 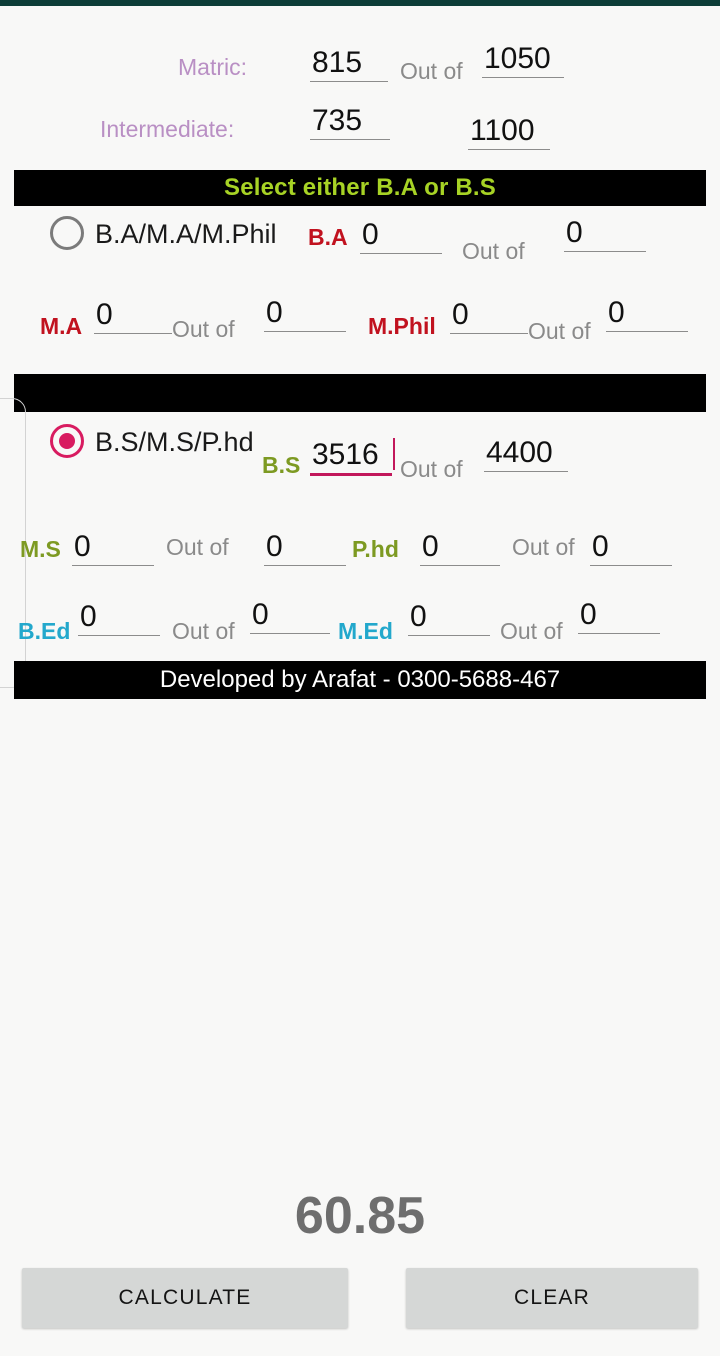 I want to click on phd-tag: P.hd, so click(x=375, y=549).